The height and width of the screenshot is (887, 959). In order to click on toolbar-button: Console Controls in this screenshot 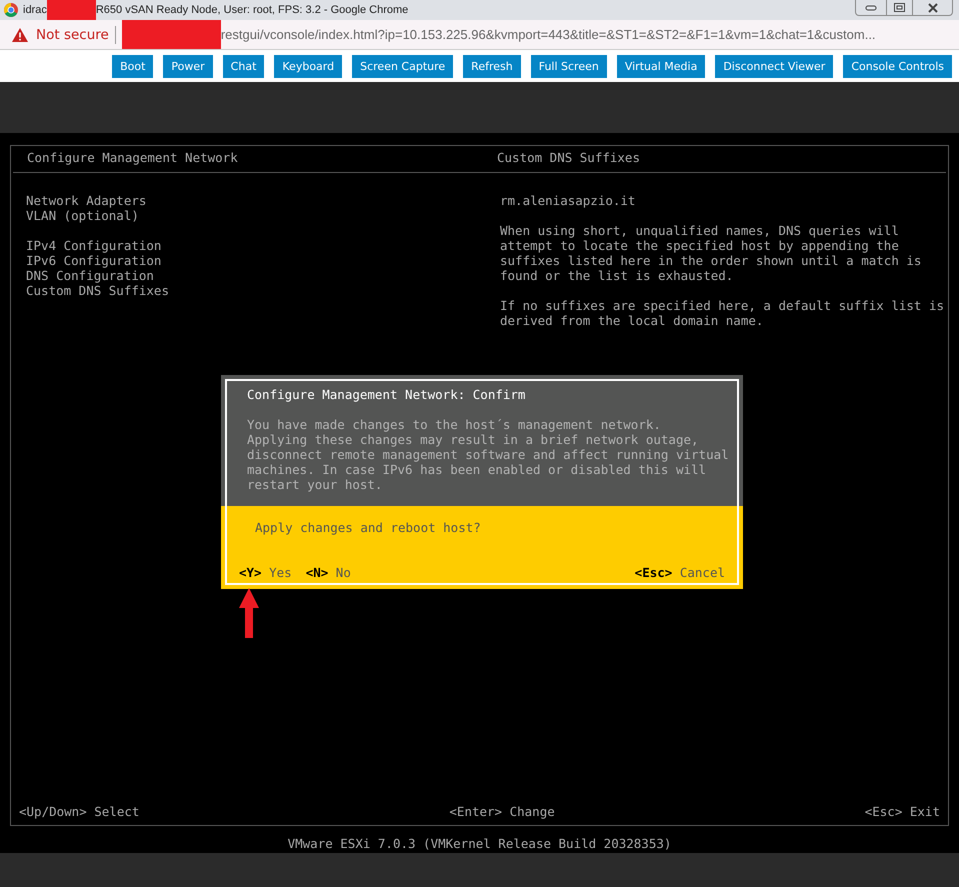, I will do `click(897, 66)`.